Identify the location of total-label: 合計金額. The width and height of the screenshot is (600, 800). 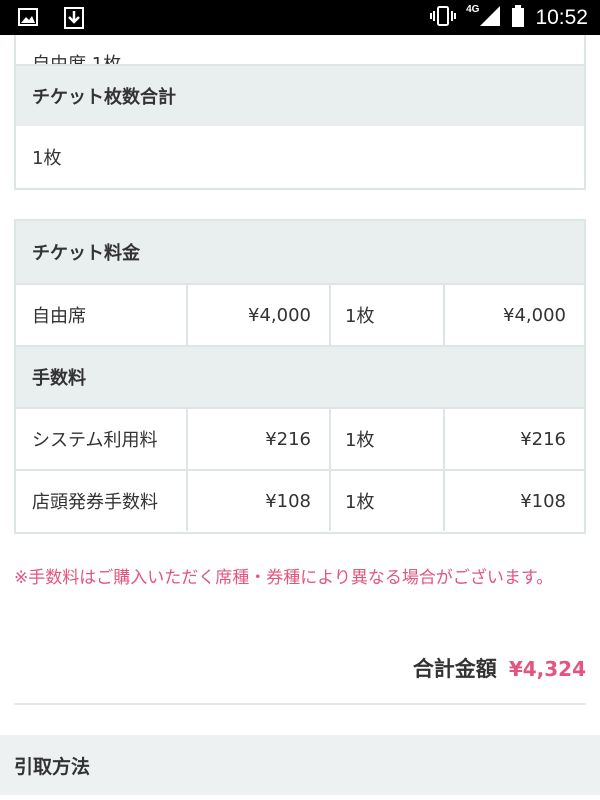
(454, 669).